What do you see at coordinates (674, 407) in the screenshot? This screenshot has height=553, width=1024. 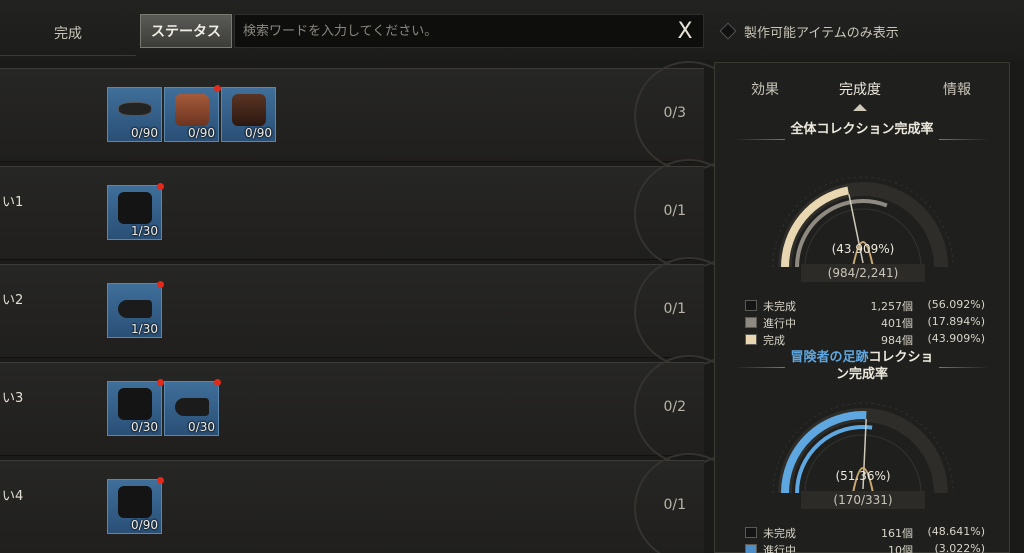 I see `row-count: 0/2` at bounding box center [674, 407].